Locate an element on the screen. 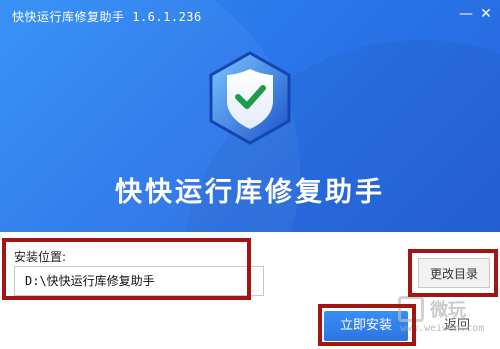 Image resolution: width=500 pixels, height=349 pixels. install-path-field: D:\快快运行库修复助手 is located at coordinates (139, 281).